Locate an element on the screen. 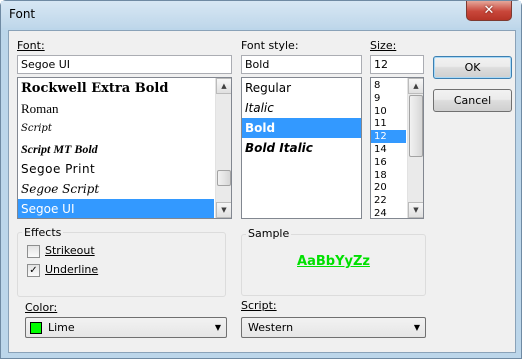  scroll-down-button: ▼ is located at coordinates (223, 210).